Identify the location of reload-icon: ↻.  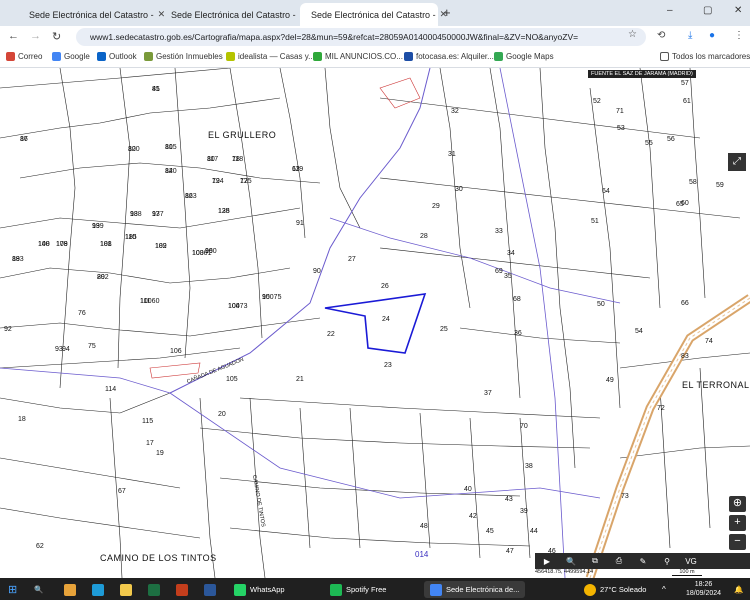
(56, 36).